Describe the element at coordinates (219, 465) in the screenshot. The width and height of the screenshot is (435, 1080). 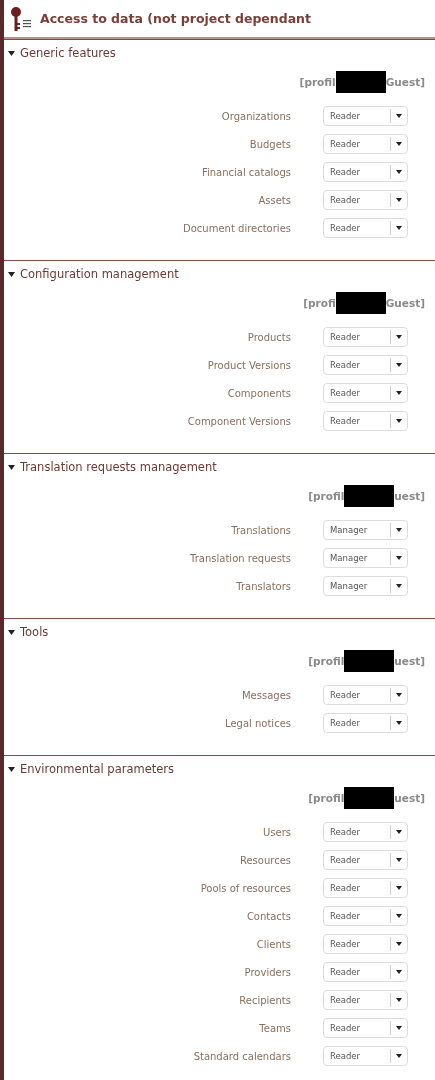
I see `section-header: Translation requests management` at that location.